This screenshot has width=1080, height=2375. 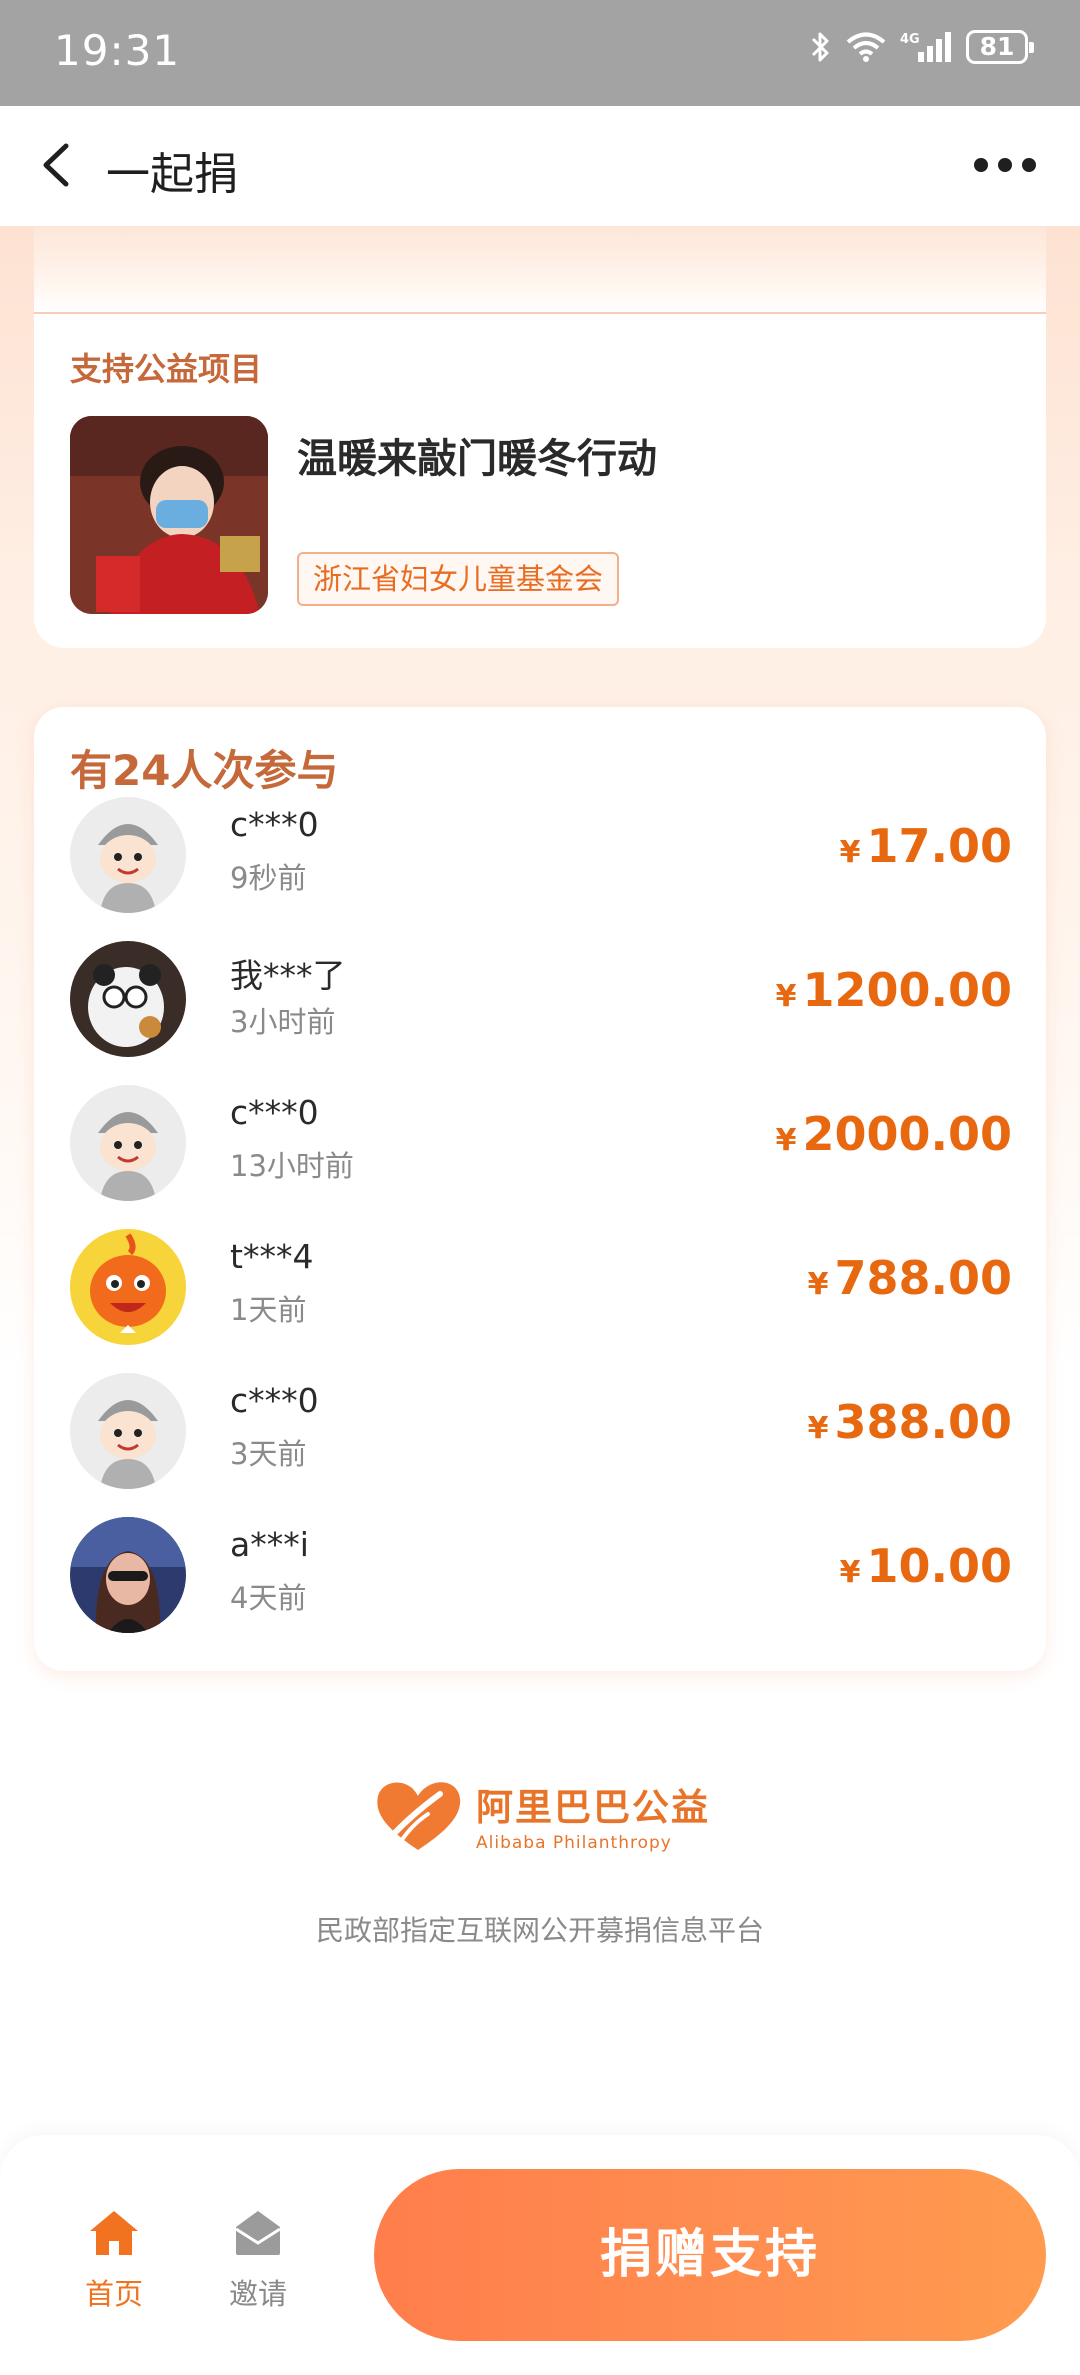 What do you see at coordinates (166, 369) in the screenshot?
I see `project-section-label: 支持公益项目` at bounding box center [166, 369].